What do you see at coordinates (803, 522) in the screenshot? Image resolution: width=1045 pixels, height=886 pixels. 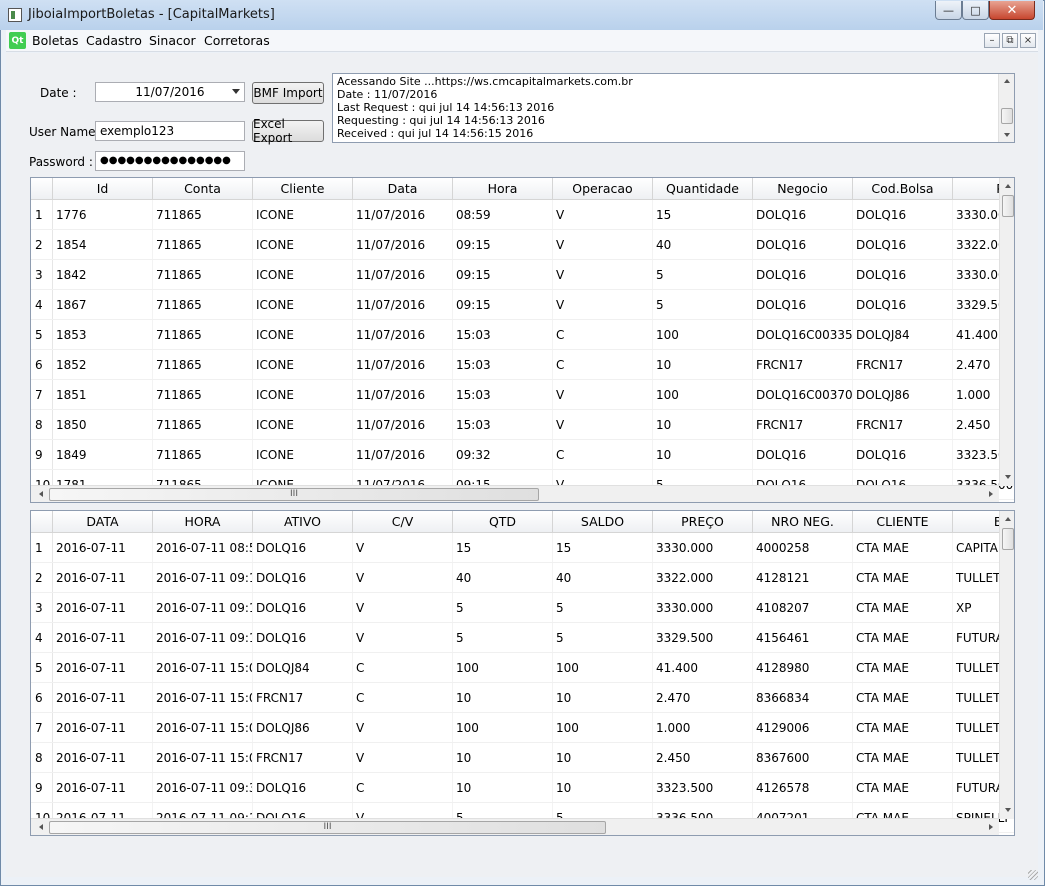 I see `column-header: NRO NEG.` at bounding box center [803, 522].